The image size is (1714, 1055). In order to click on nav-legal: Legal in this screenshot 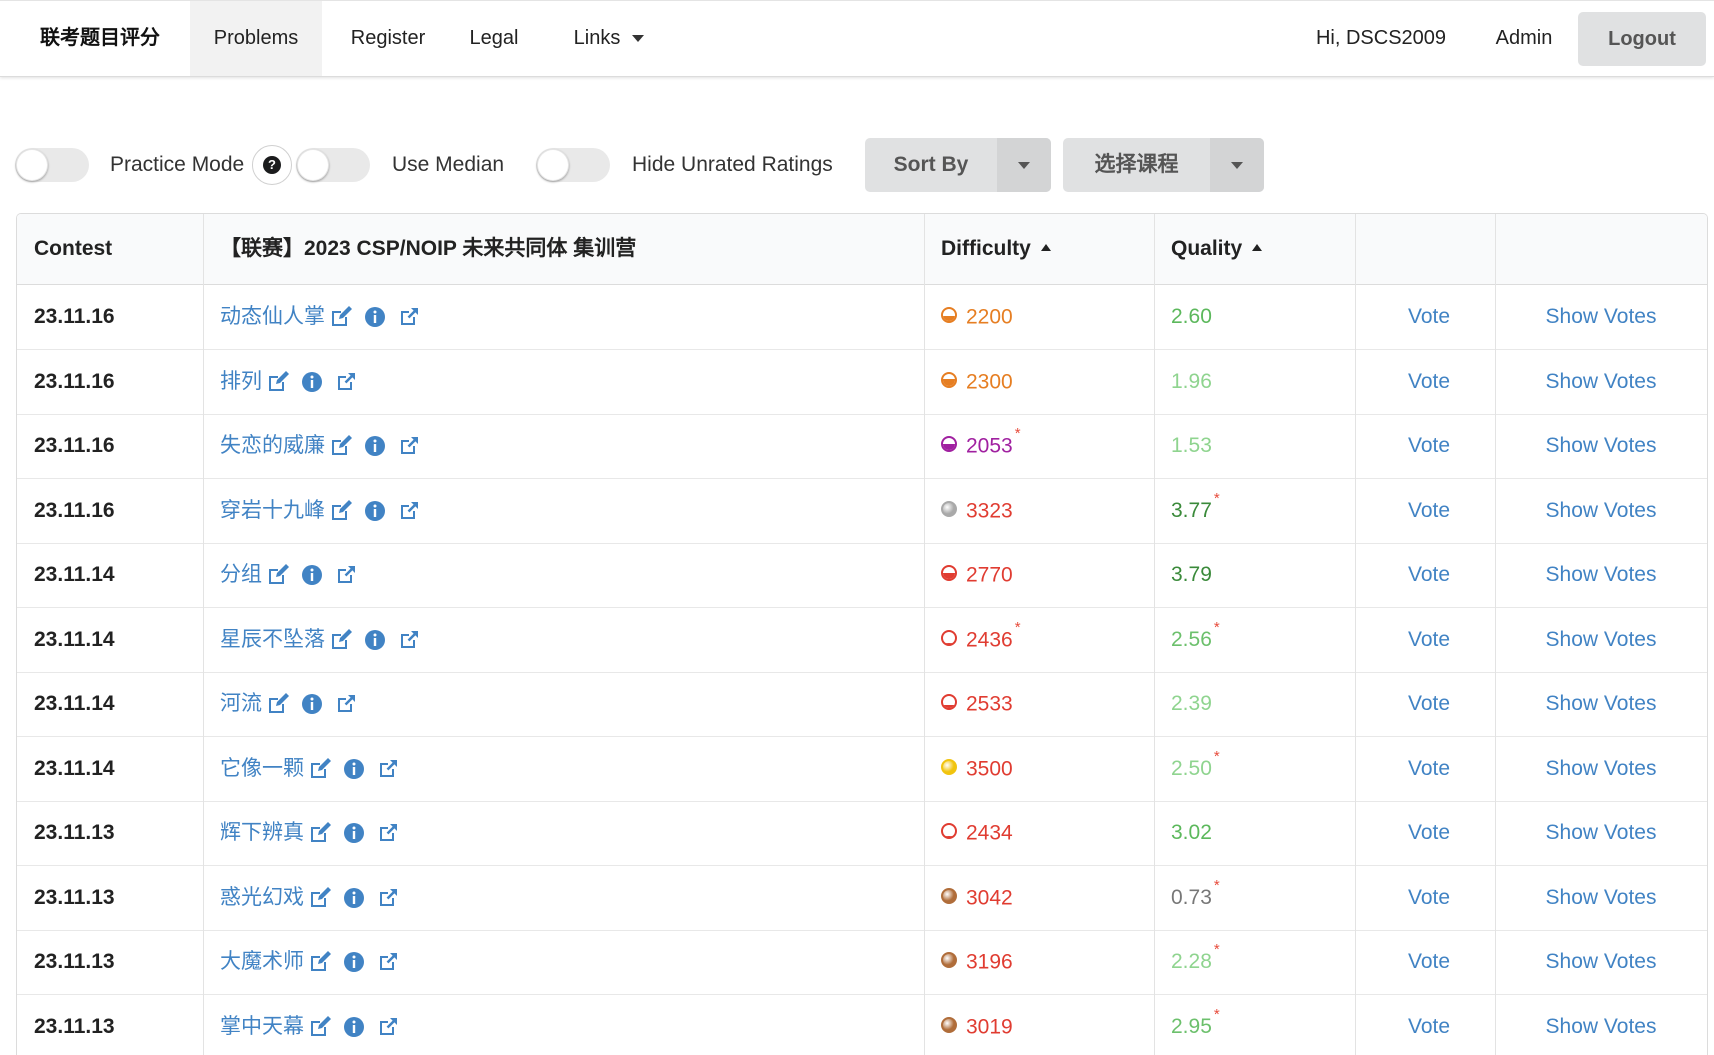, I will do `click(494, 38)`.